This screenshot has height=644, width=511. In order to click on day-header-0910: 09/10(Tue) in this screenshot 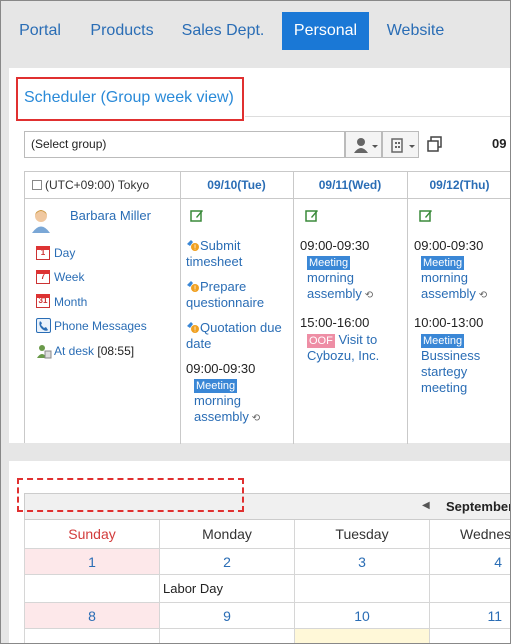, I will do `click(236, 185)`.